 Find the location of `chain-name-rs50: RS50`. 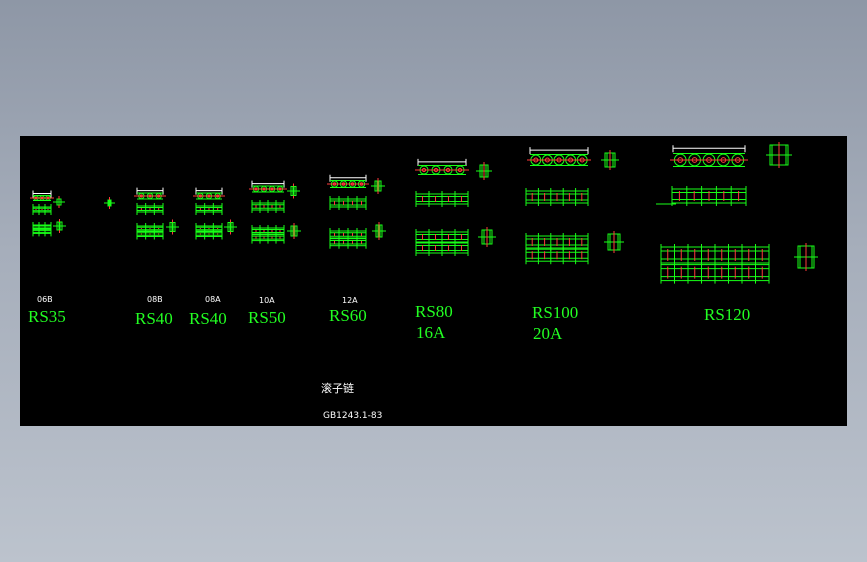

chain-name-rs50: RS50 is located at coordinates (267, 317).